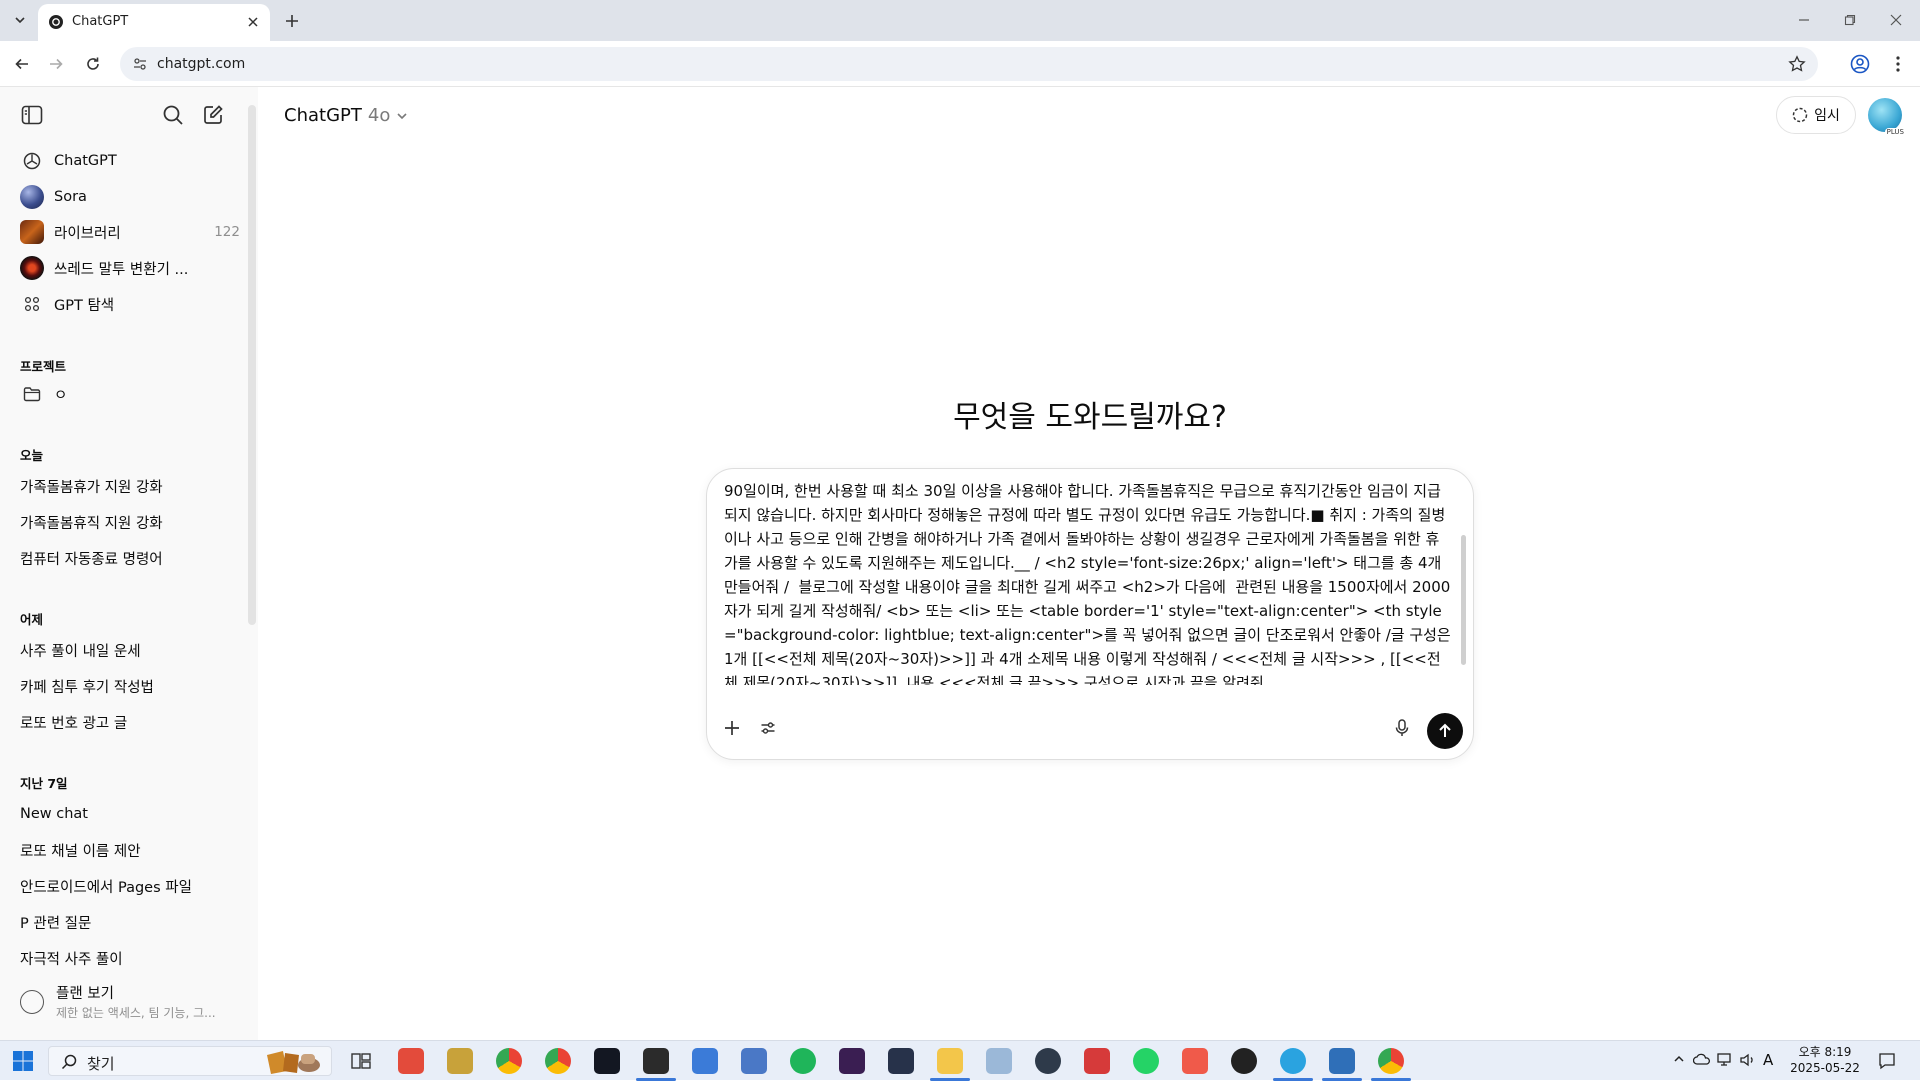 The width and height of the screenshot is (1920, 1081). I want to click on temporary-chat-button: 임시, so click(1816, 115).